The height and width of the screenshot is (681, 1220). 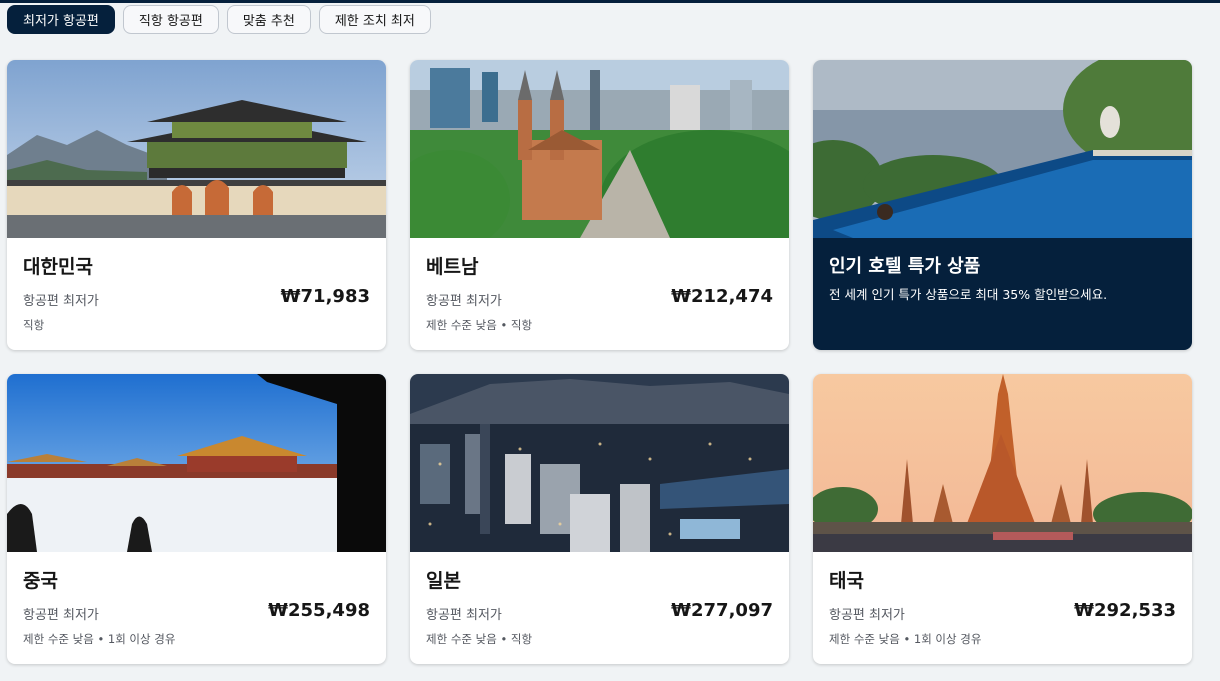 I want to click on gyeongbokgung-palace-image, so click(x=196, y=149).